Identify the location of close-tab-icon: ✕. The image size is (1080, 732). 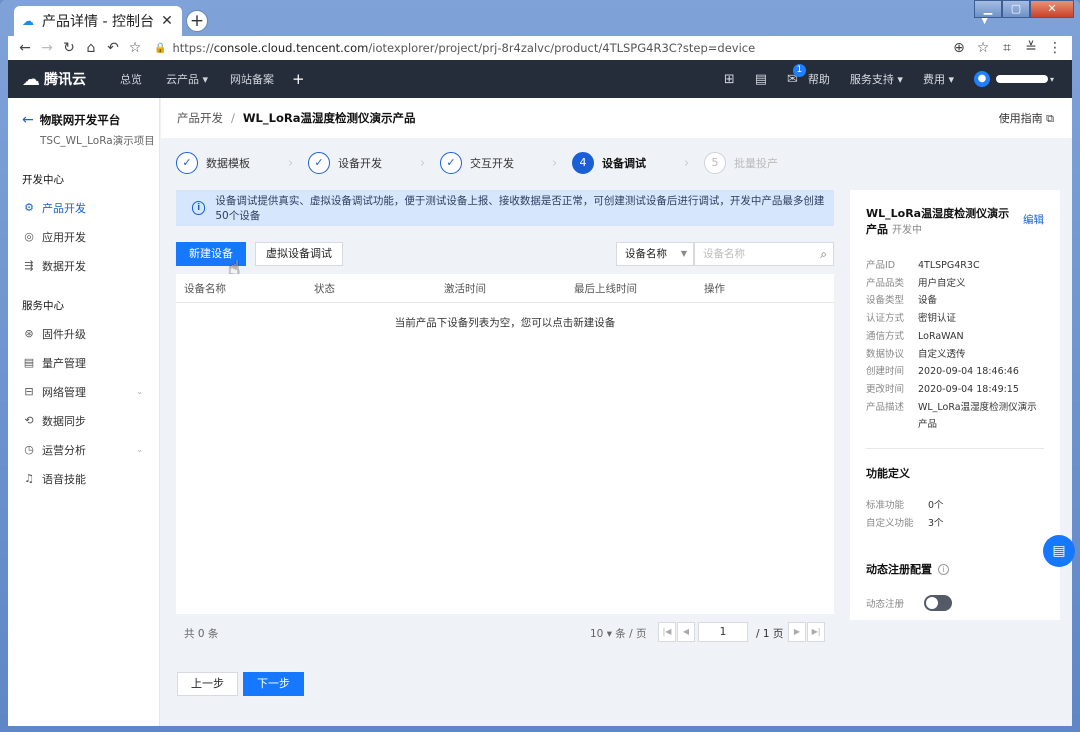
(167, 21).